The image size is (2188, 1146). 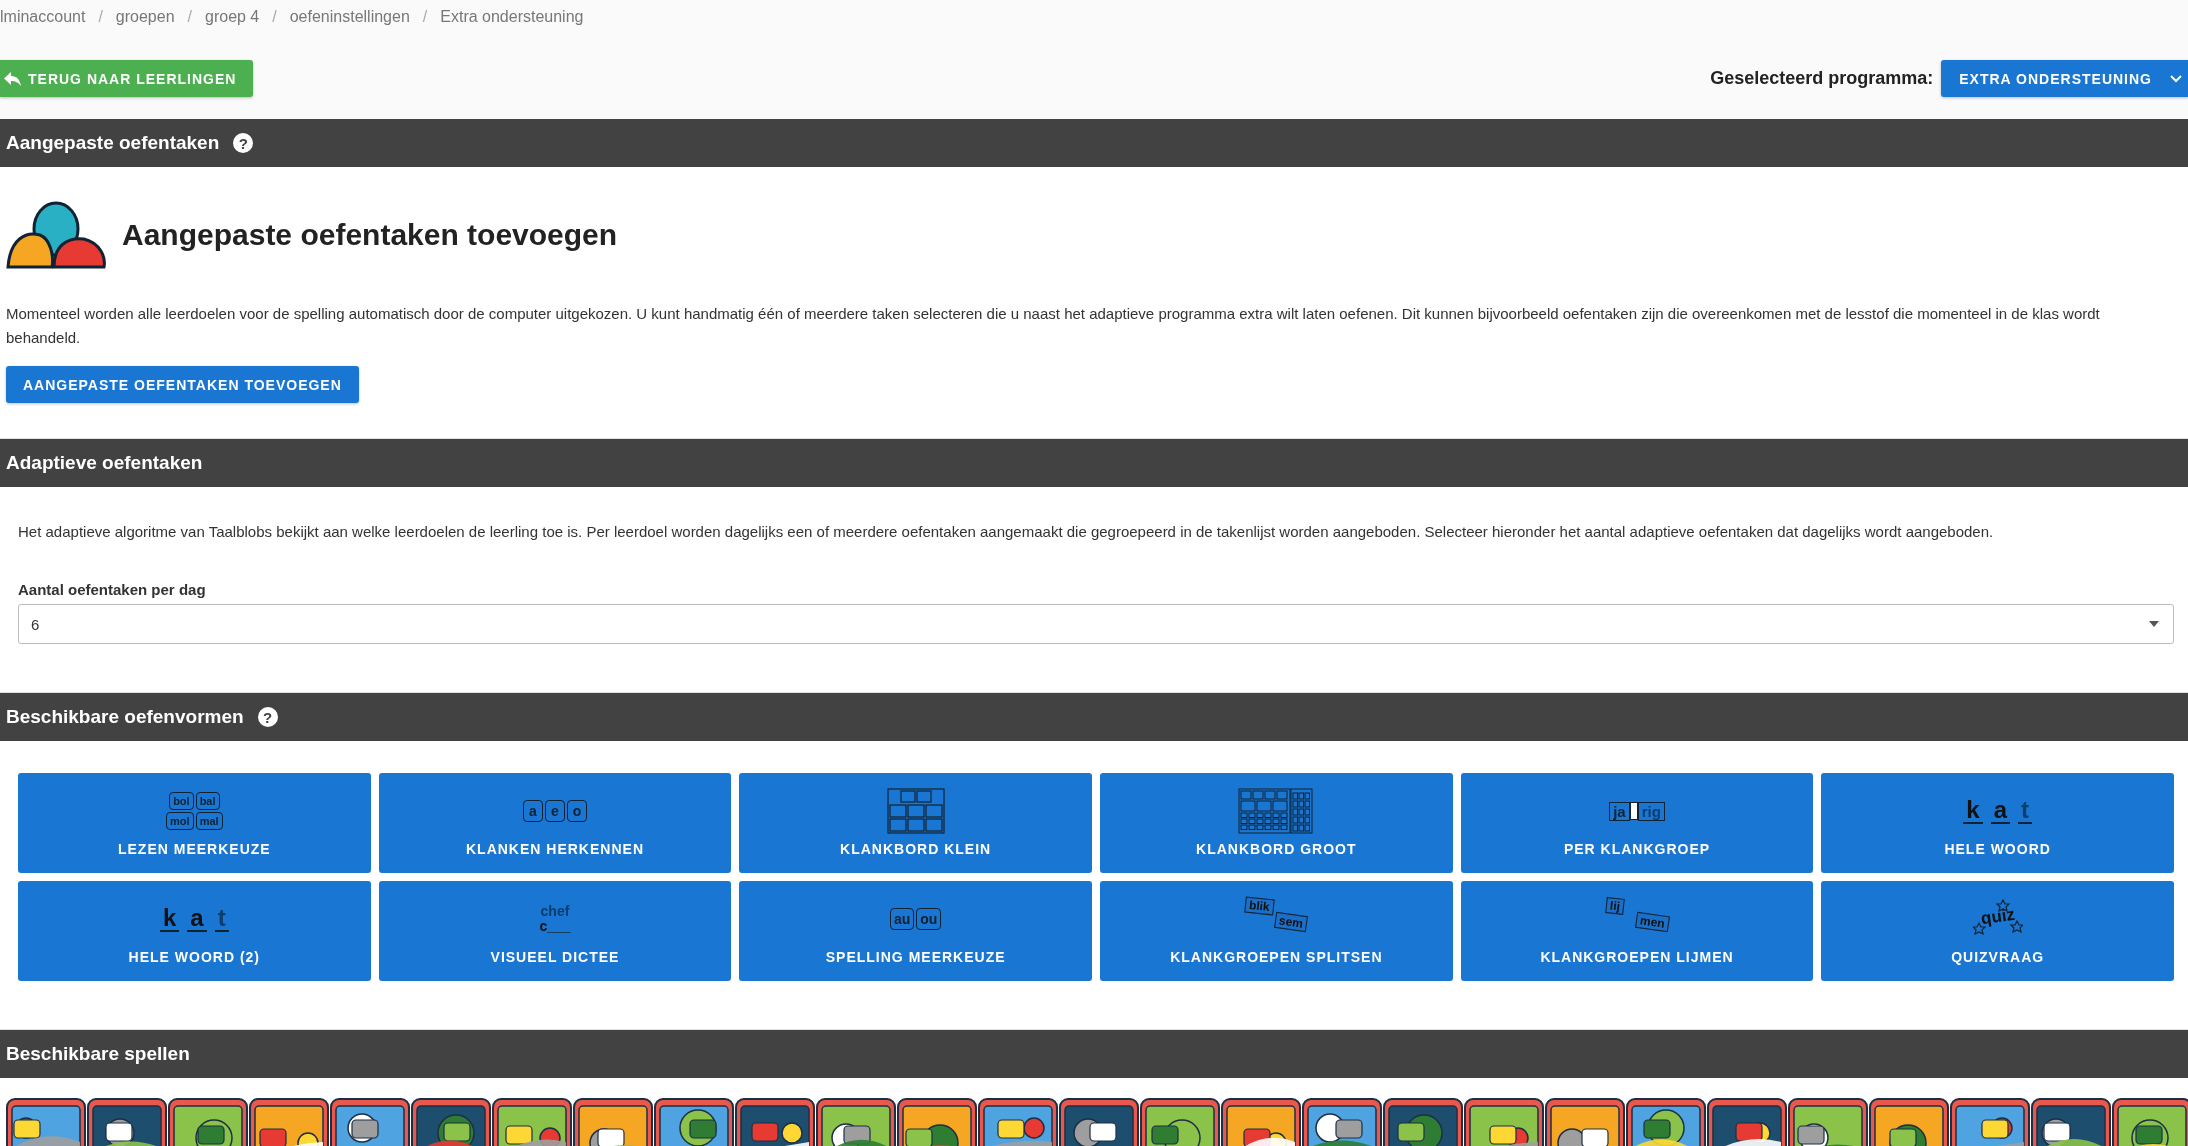 What do you see at coordinates (915, 931) in the screenshot?
I see `exercise-type-tile: au ou SPELLING MEERKEUZE` at bounding box center [915, 931].